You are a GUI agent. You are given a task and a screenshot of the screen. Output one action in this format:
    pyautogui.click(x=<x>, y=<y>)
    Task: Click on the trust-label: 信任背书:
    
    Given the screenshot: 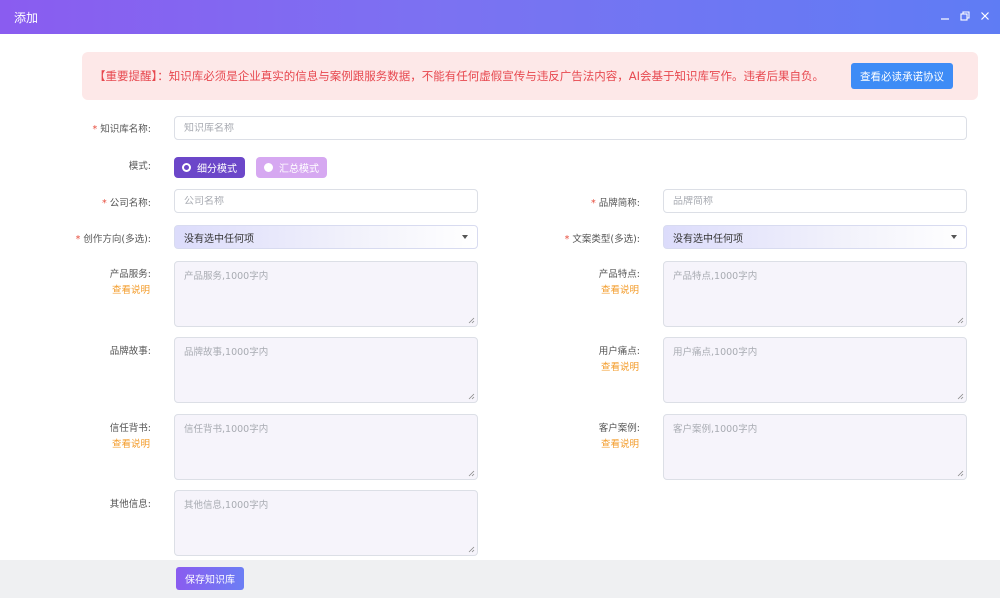 What is the action you would take?
    pyautogui.click(x=130, y=428)
    